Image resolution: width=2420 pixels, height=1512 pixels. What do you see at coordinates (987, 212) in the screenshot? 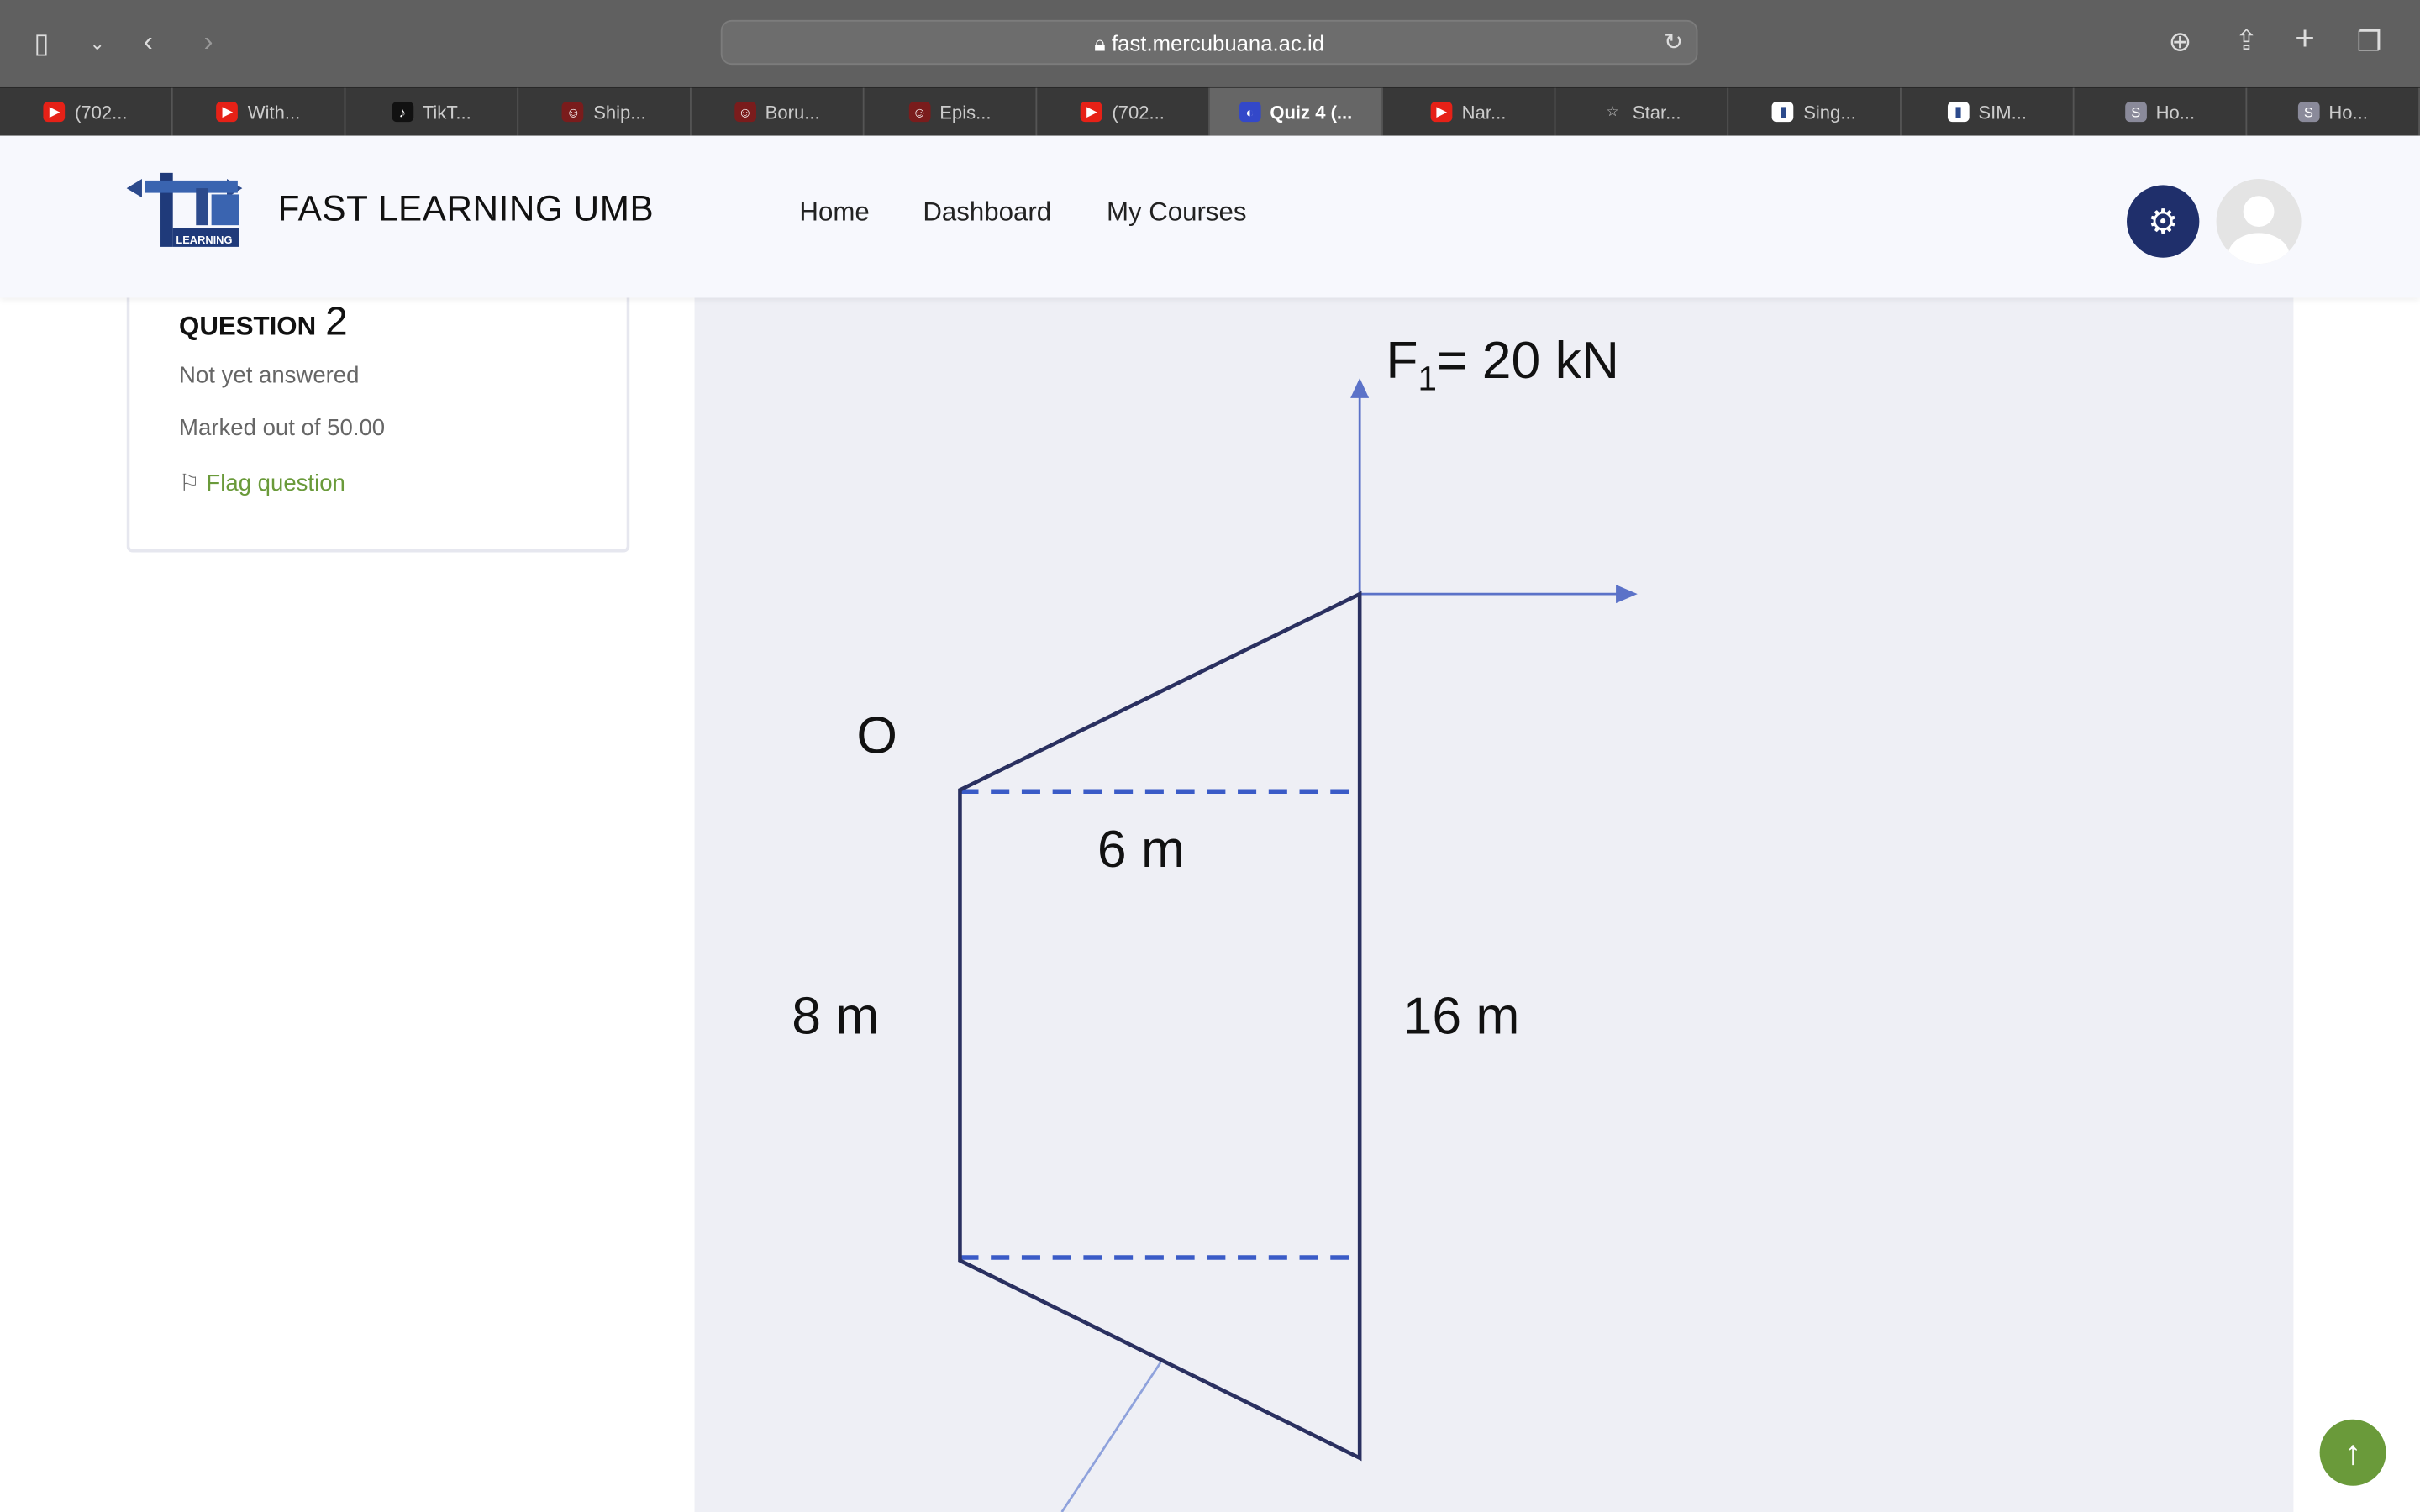
I see `nav-dashboard: Dashboard` at bounding box center [987, 212].